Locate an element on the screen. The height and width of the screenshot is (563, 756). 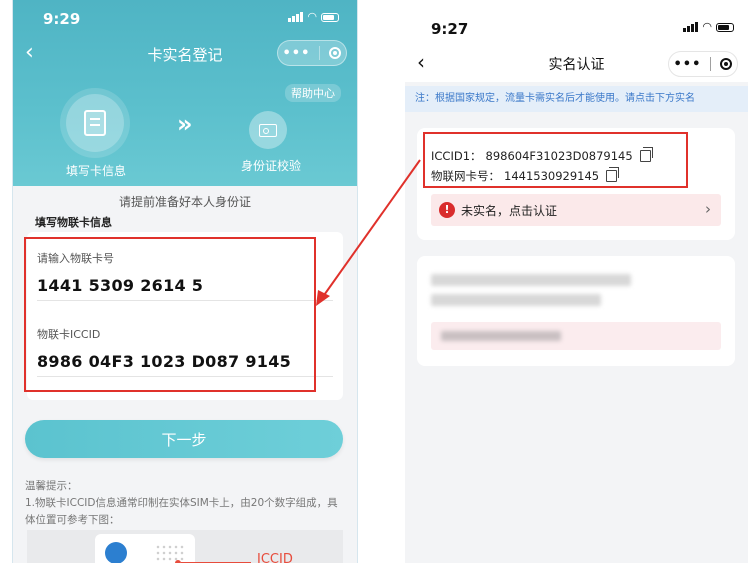
section-title: 填写物联卡信息 is located at coordinates (73, 222).